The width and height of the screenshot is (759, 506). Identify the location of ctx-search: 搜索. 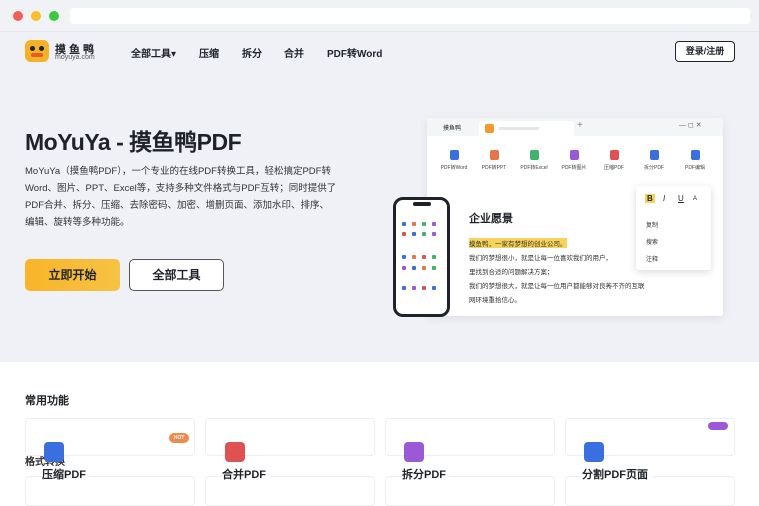
(652, 243).